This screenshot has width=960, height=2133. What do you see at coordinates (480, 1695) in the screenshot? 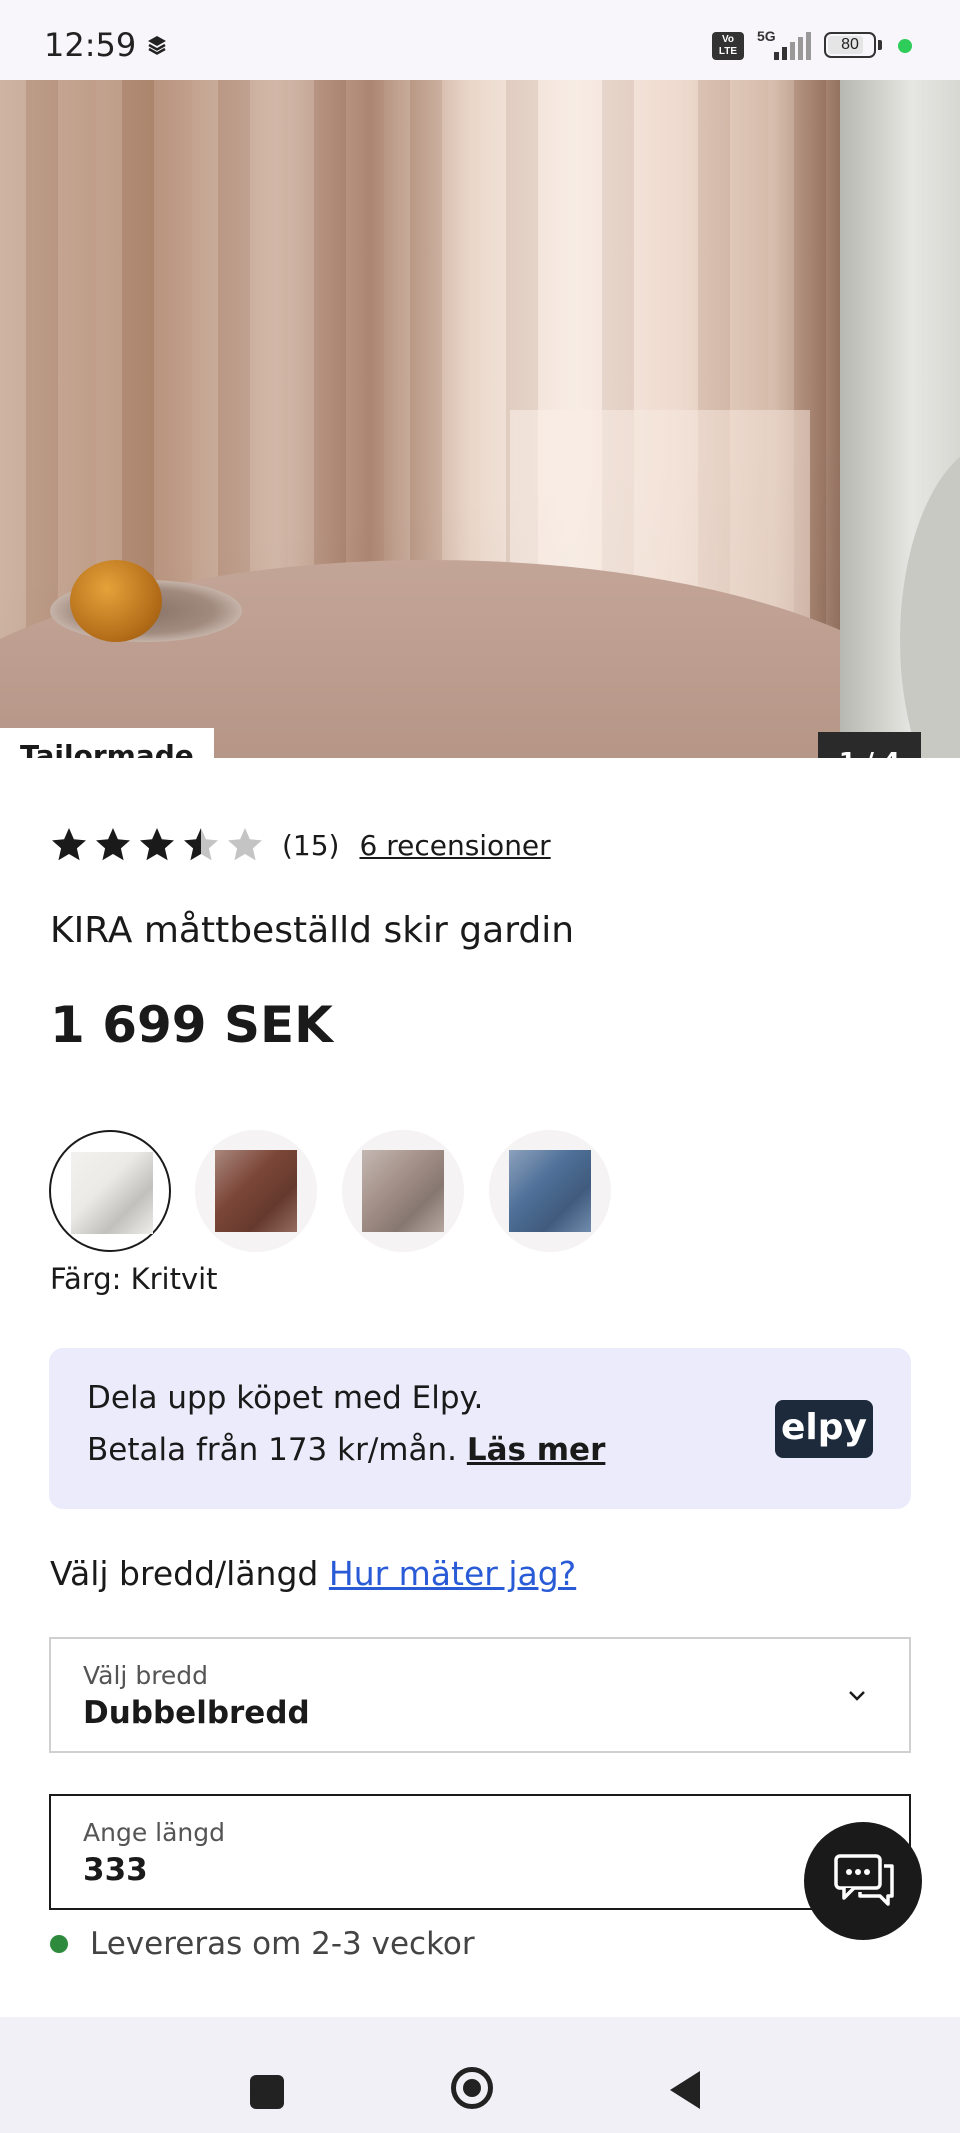
I see `width-select: Välj bredd Dubbelbredd` at bounding box center [480, 1695].